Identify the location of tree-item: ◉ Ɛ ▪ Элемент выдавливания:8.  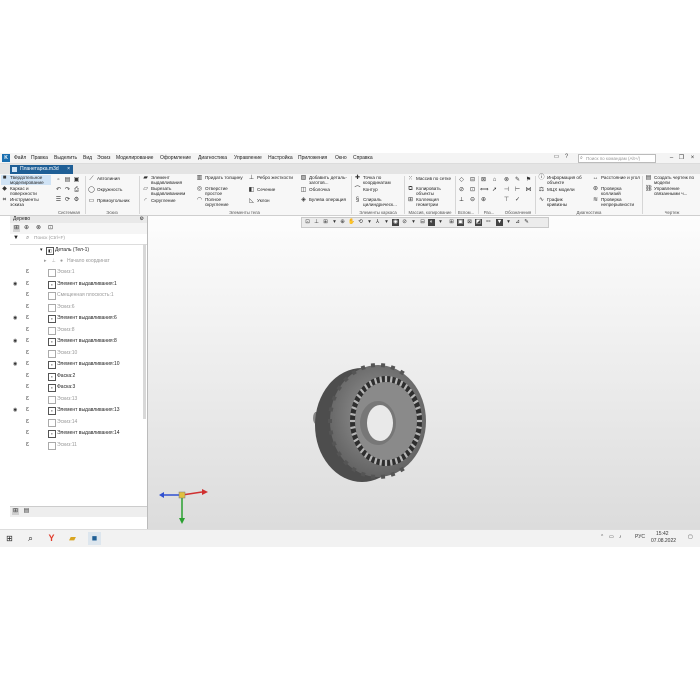
(77, 341).